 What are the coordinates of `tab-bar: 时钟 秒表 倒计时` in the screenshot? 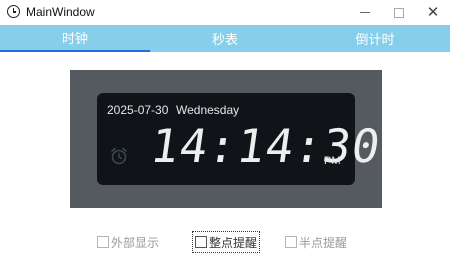 It's located at (225, 38).